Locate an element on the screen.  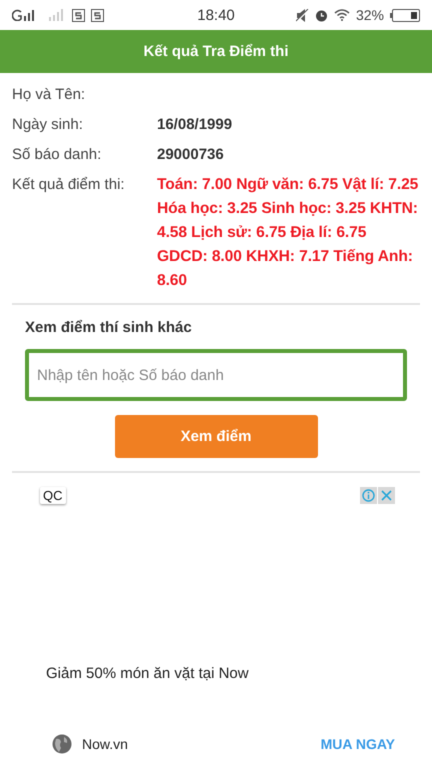
view-score-button: Xem điểm is located at coordinates (216, 436).